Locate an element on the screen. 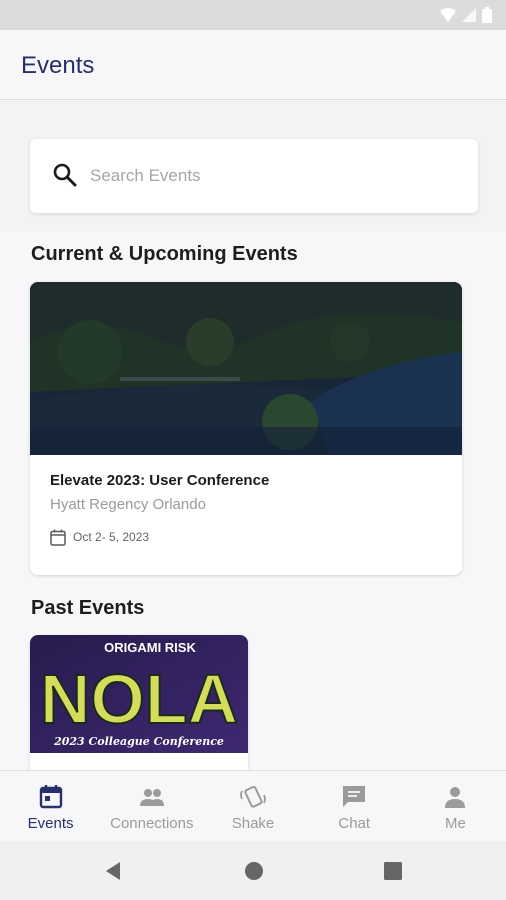 Image resolution: width=506 pixels, height=900 pixels. wifi-icon is located at coordinates (448, 15).